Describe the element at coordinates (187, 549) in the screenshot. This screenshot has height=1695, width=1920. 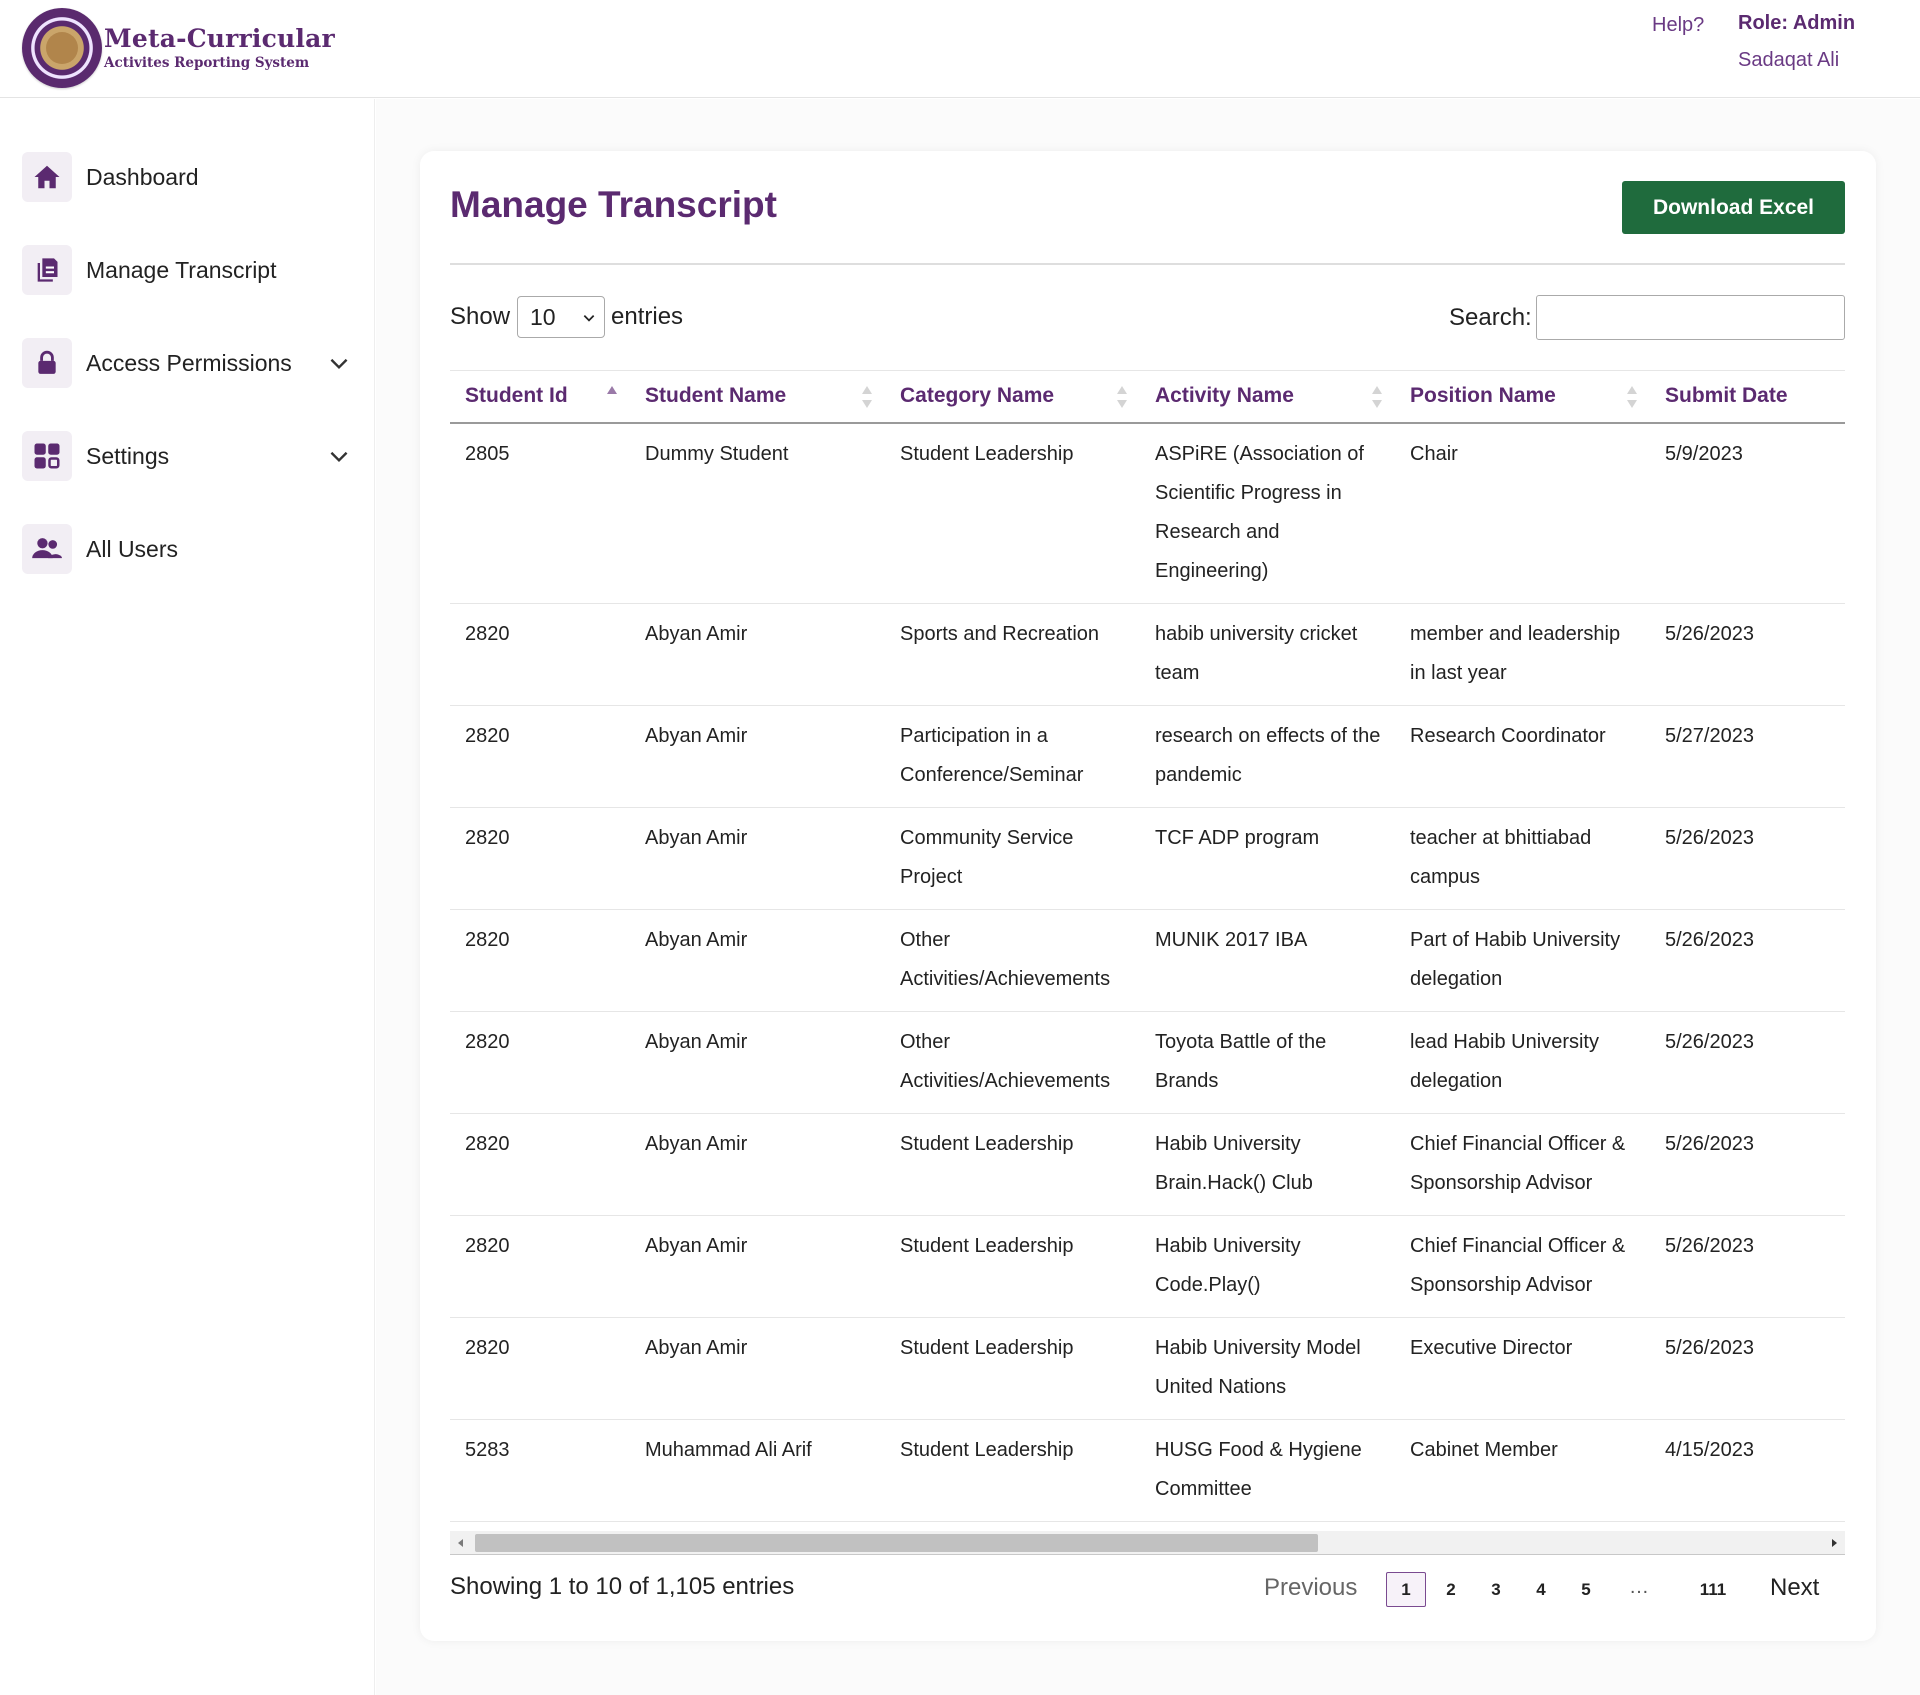
I see `sidebar-item-all-users: All Users` at that location.